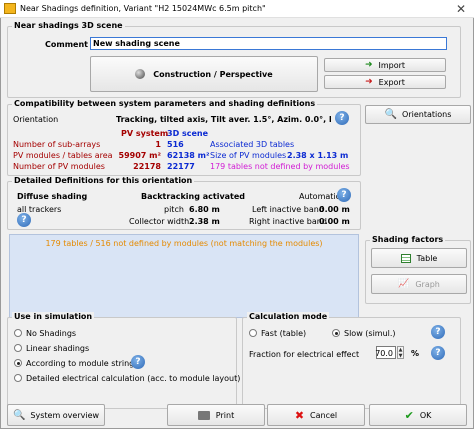 The image size is (474, 429). Describe the element at coordinates (18, 378) in the screenshot. I see `radio-detailed-electrical` at that location.